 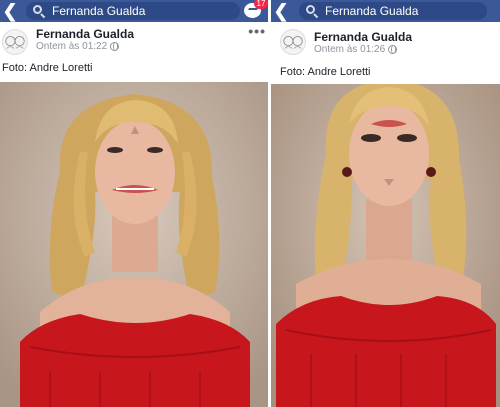 I want to click on messenger-badge: 17, so click(x=261, y=4).